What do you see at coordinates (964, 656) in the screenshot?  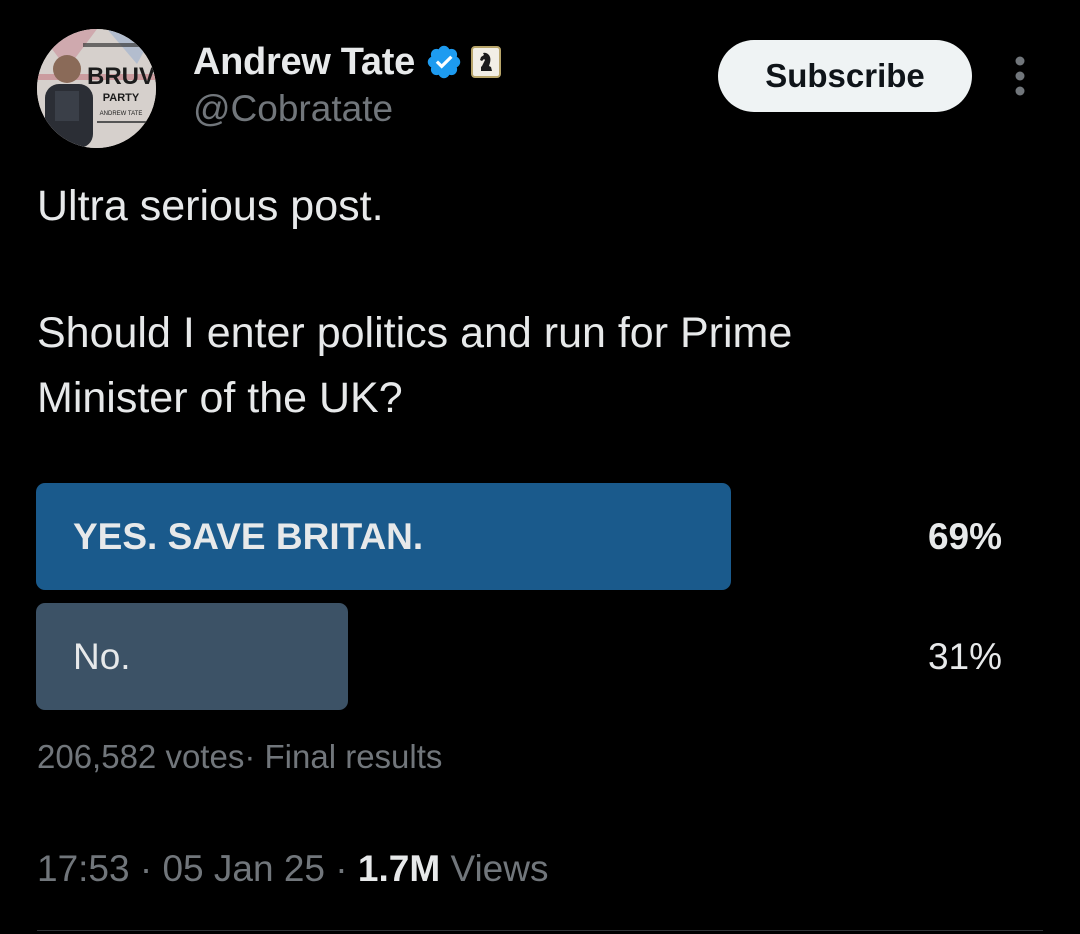 I see `poll-option-percent: 31%` at bounding box center [964, 656].